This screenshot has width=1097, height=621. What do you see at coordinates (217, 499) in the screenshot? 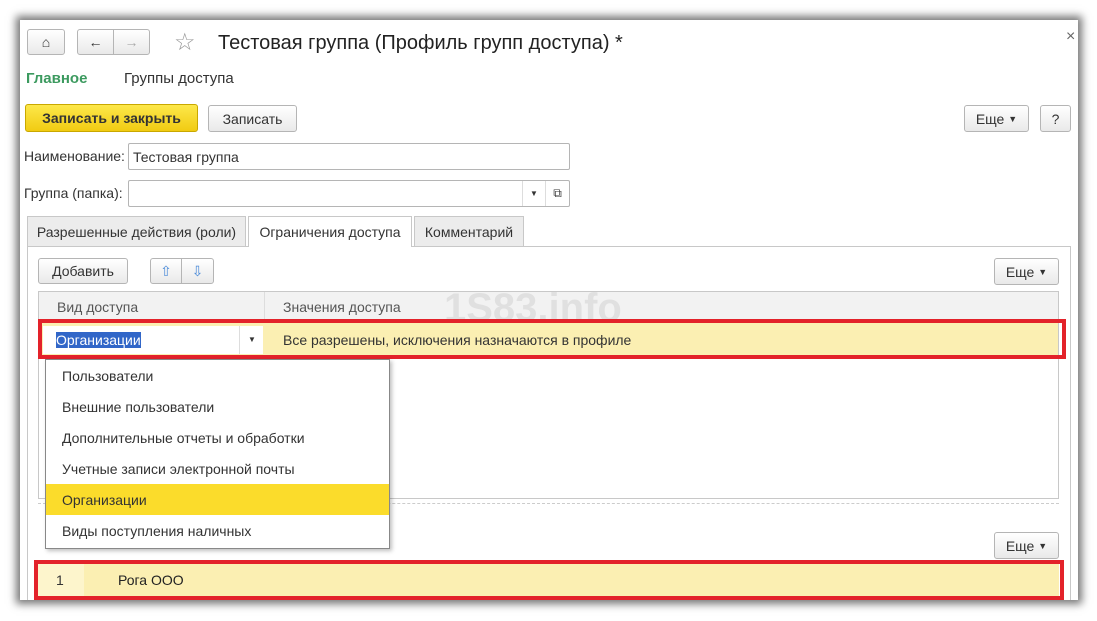
I see `dropdown-item: Организации` at bounding box center [217, 499].